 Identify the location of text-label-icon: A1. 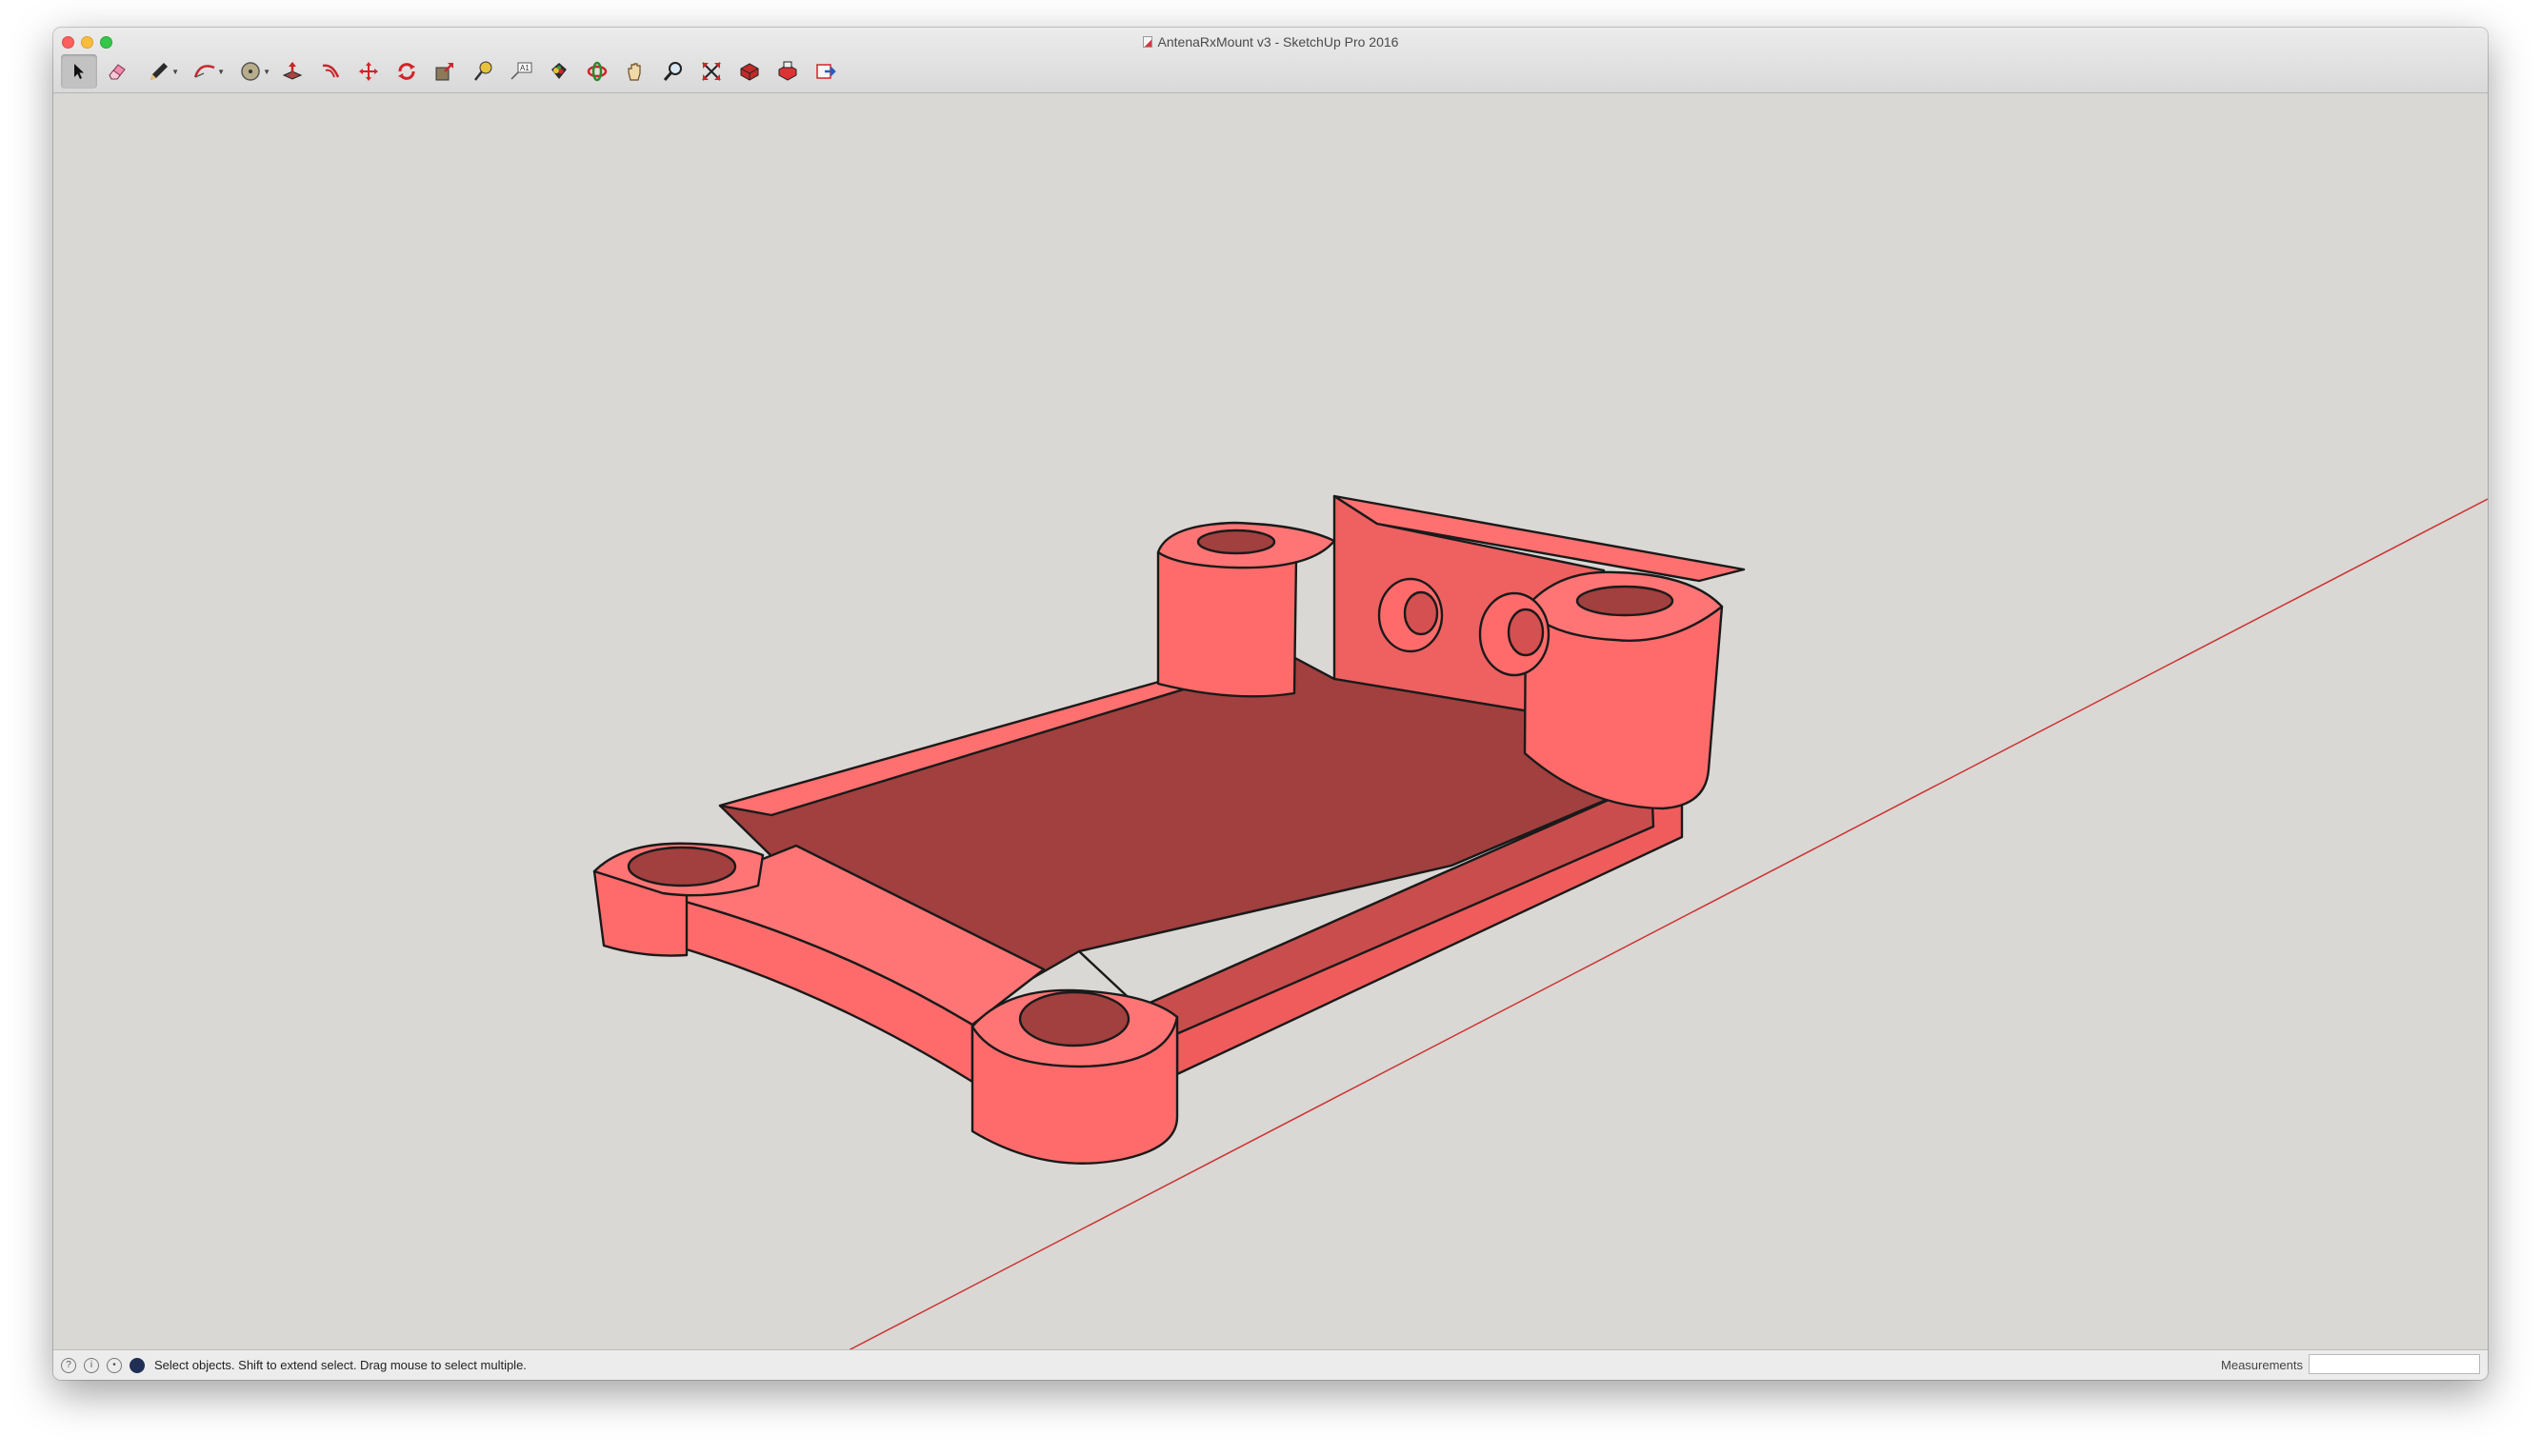
(521, 71).